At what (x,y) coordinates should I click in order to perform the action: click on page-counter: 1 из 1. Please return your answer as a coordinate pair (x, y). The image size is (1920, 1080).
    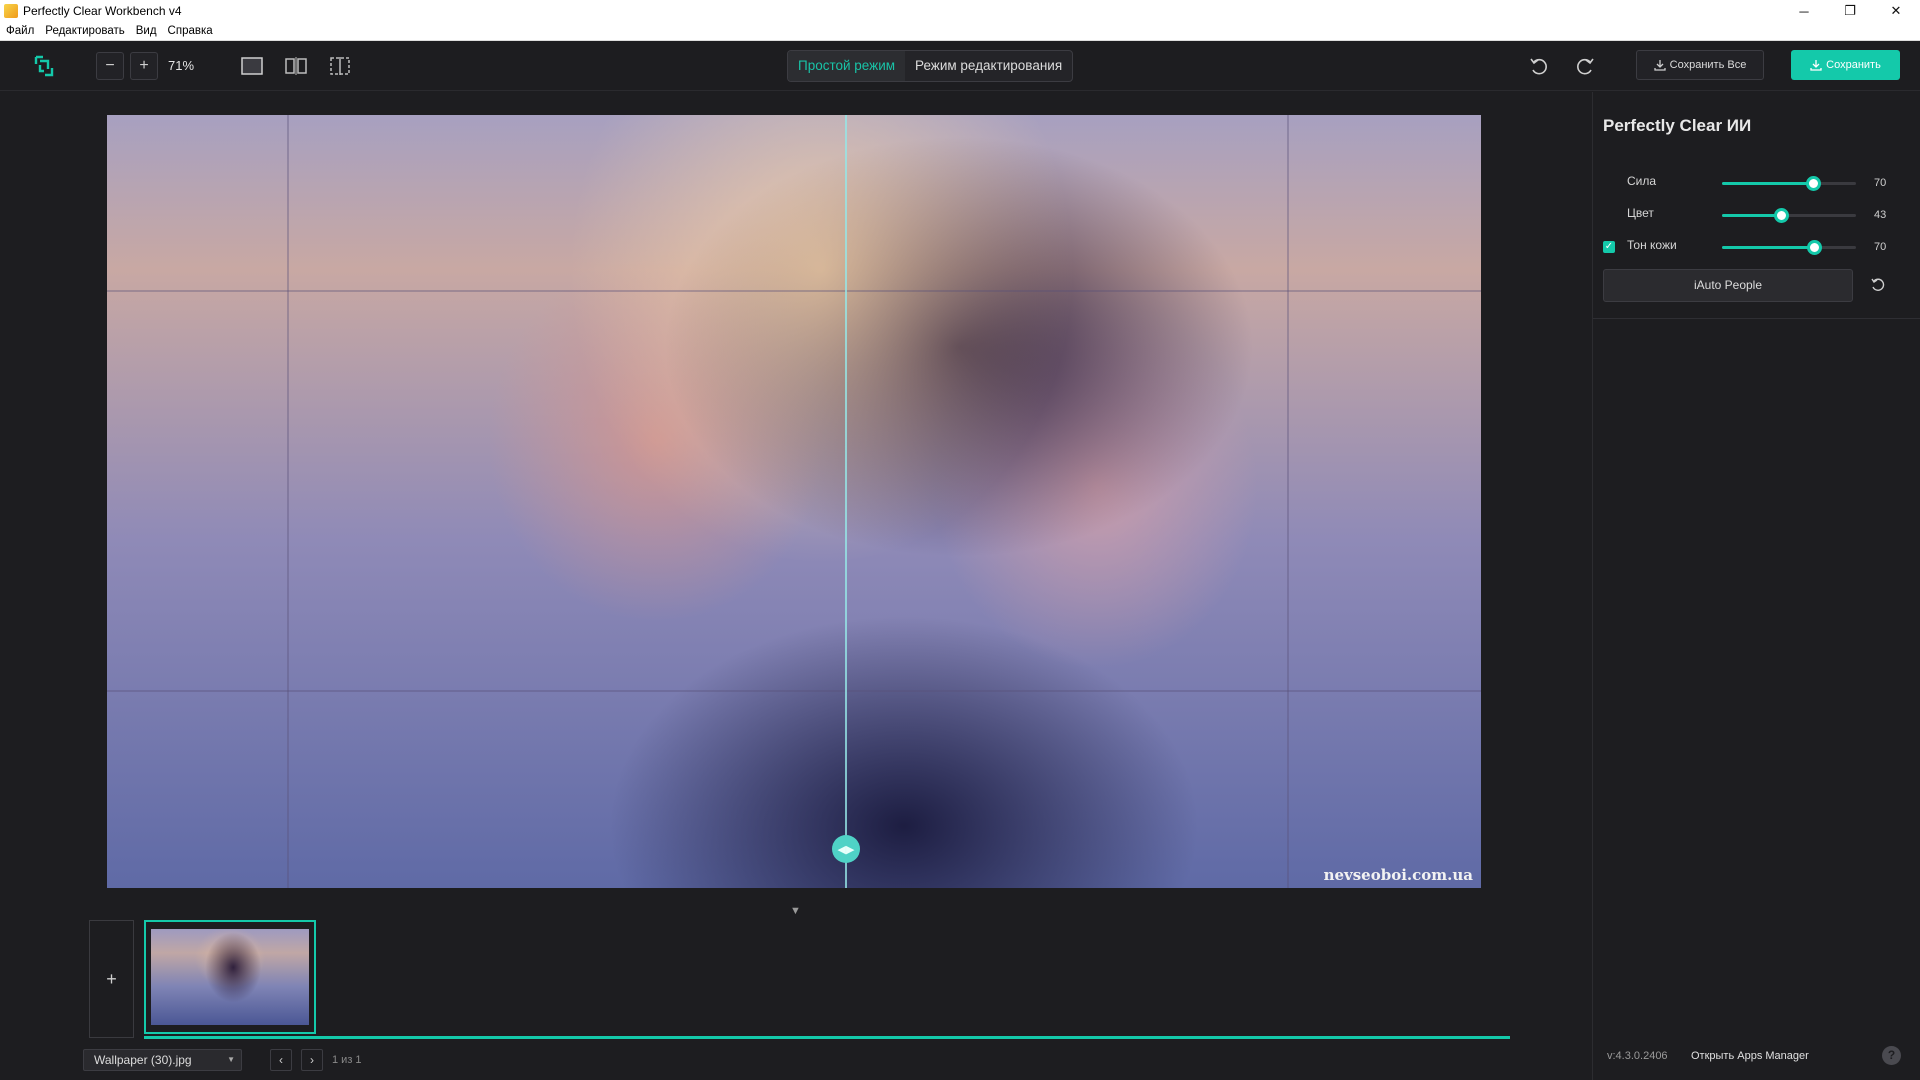
    Looking at the image, I should click on (347, 1060).